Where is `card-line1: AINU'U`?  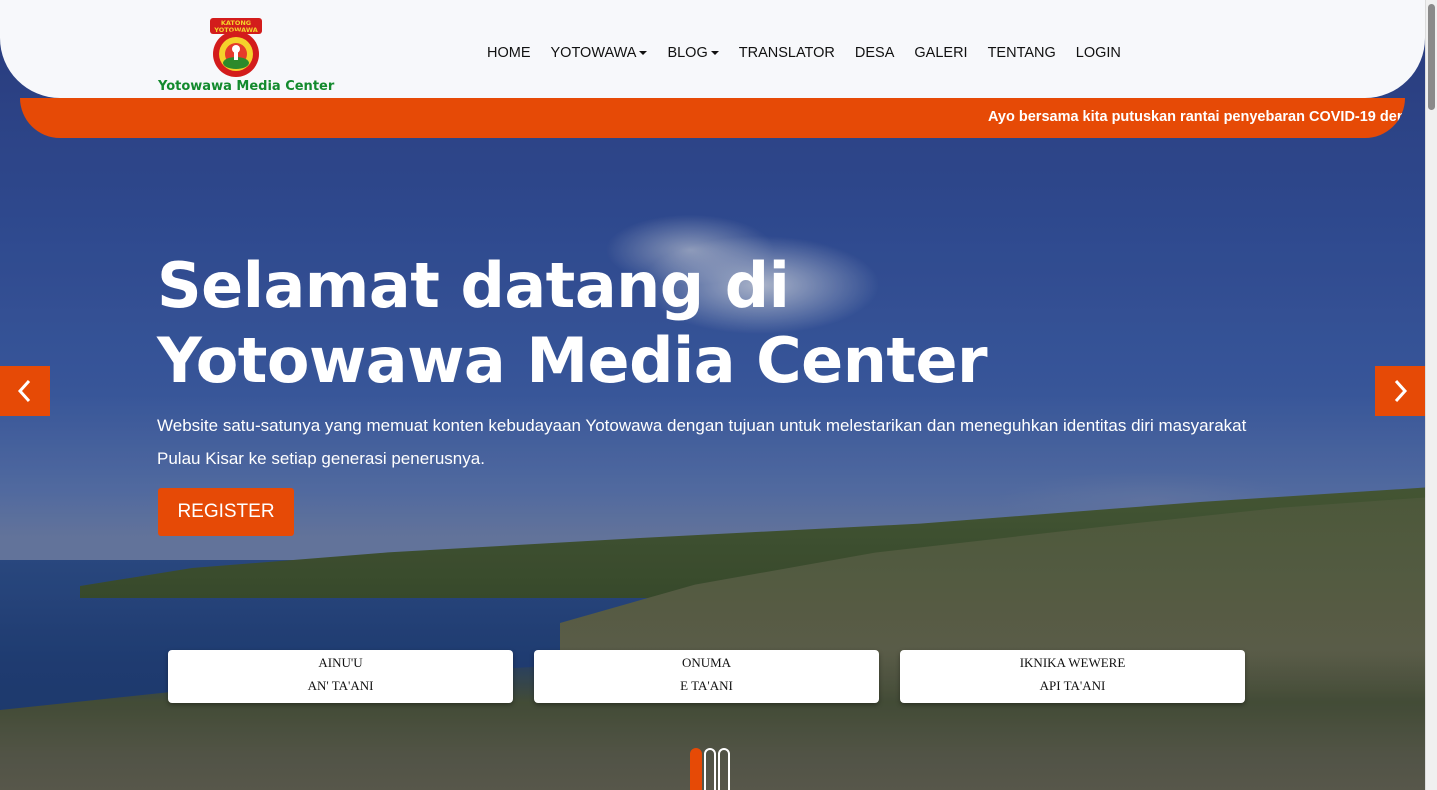 card-line1: AINU'U is located at coordinates (340, 662).